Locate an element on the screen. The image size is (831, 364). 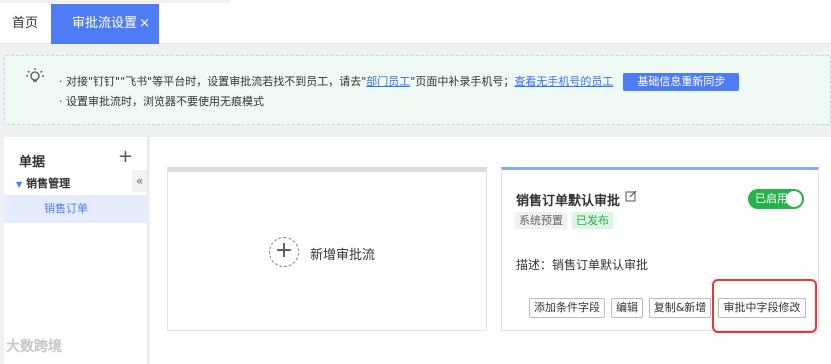
sidebar-group-sales: ▼ 销售管理 is located at coordinates (43, 183).